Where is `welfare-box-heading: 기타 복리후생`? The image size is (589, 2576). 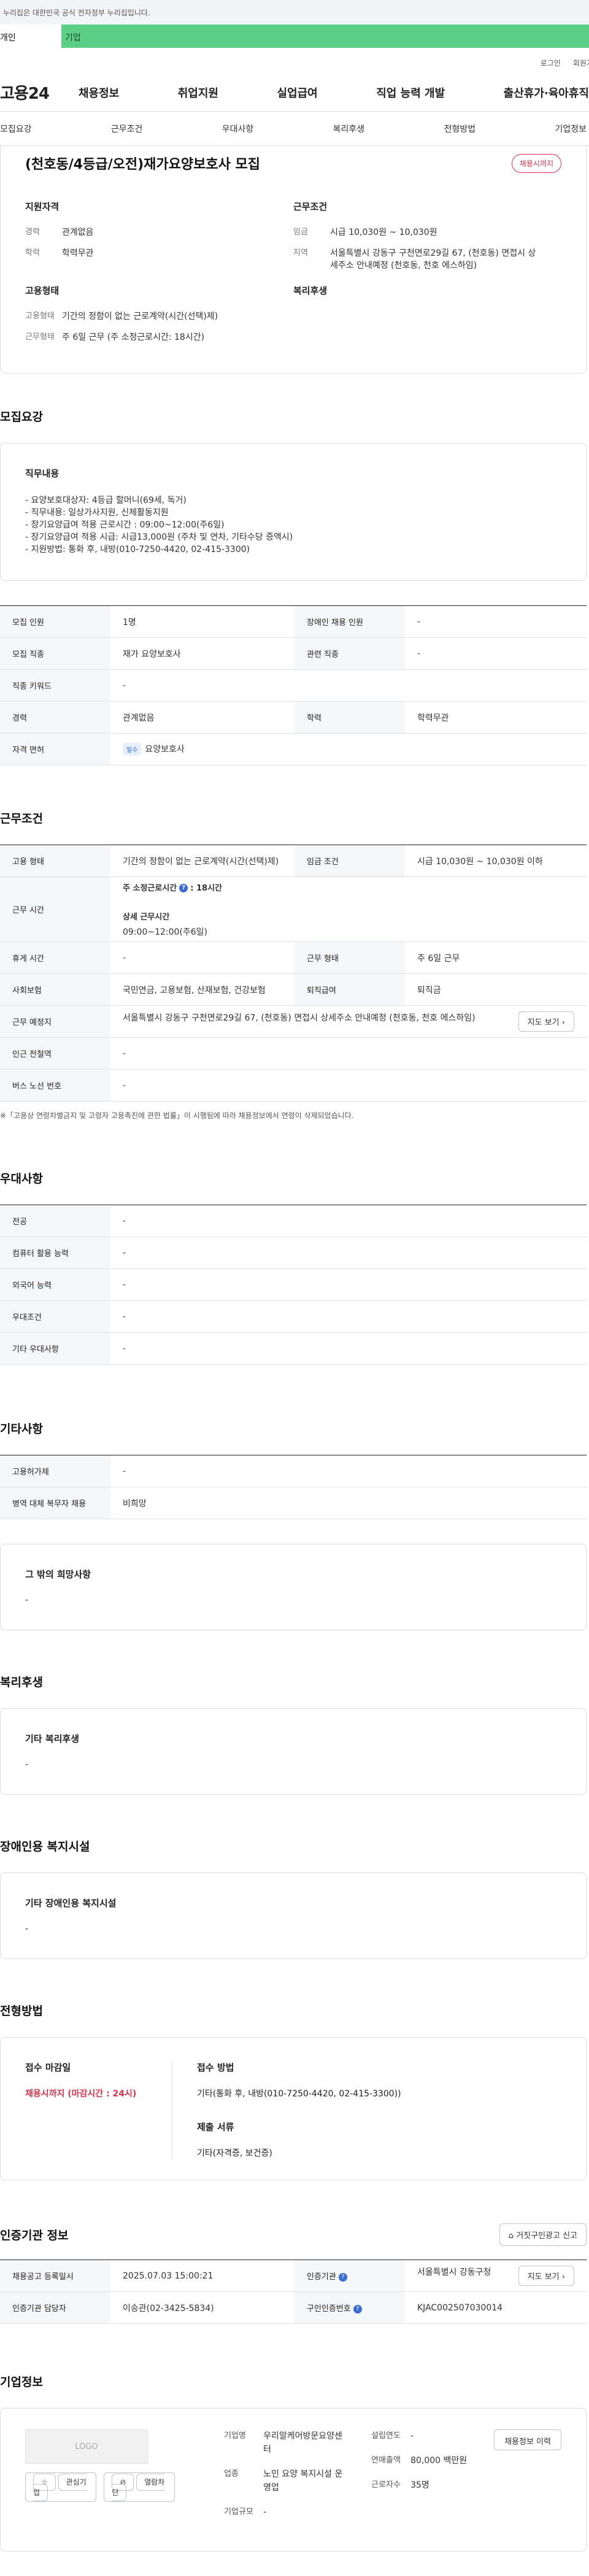
welfare-box-heading: 기타 복리후생 is located at coordinates (52, 1738).